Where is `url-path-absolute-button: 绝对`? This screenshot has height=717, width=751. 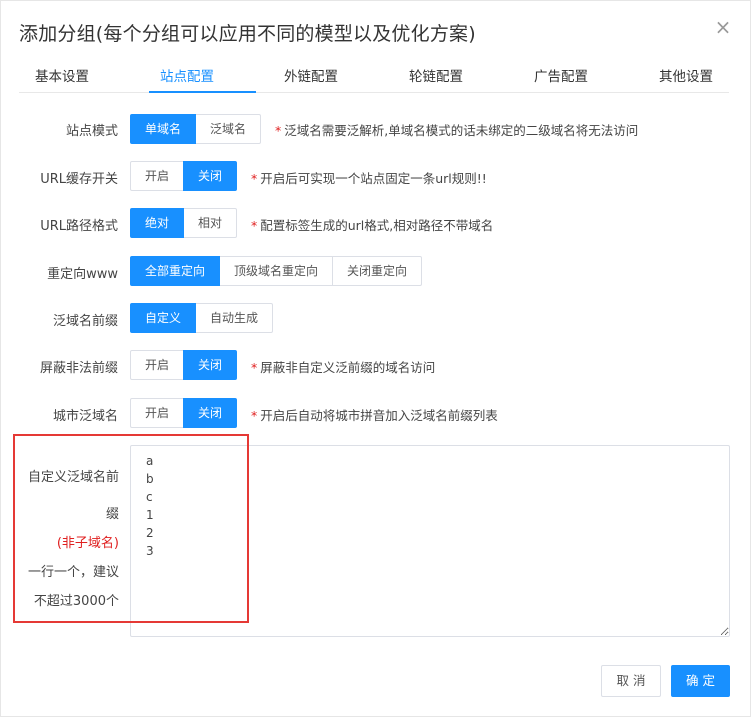
url-path-absolute-button: 绝对 is located at coordinates (157, 223).